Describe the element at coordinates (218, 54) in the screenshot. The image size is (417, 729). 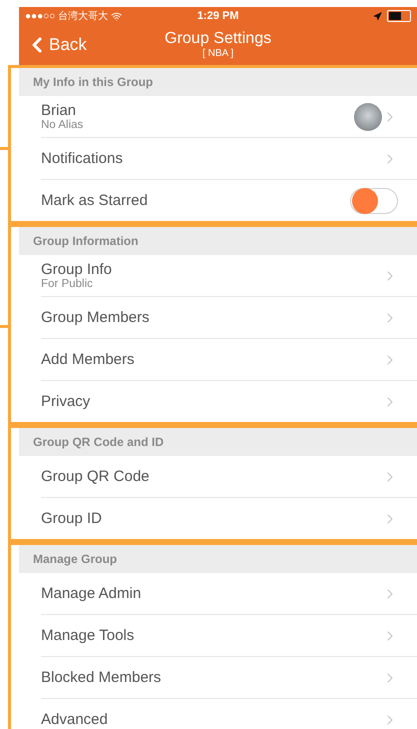
I see `nav-subtitle: [ NBA ]` at that location.